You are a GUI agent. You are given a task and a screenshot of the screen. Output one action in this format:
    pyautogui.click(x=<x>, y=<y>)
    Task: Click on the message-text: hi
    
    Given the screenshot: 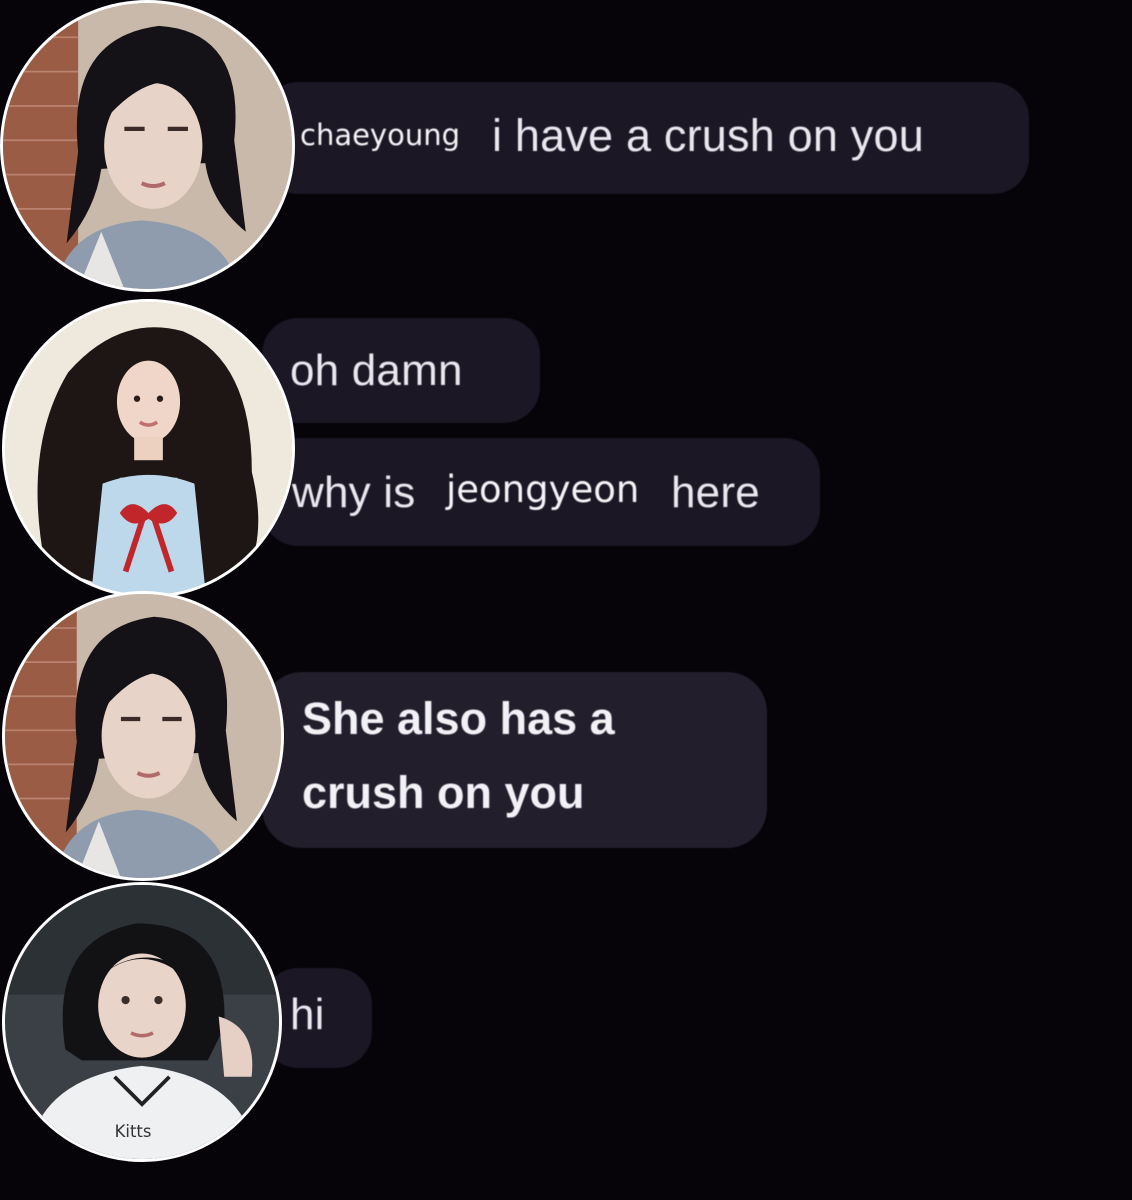 What is the action you would take?
    pyautogui.click(x=307, y=1014)
    